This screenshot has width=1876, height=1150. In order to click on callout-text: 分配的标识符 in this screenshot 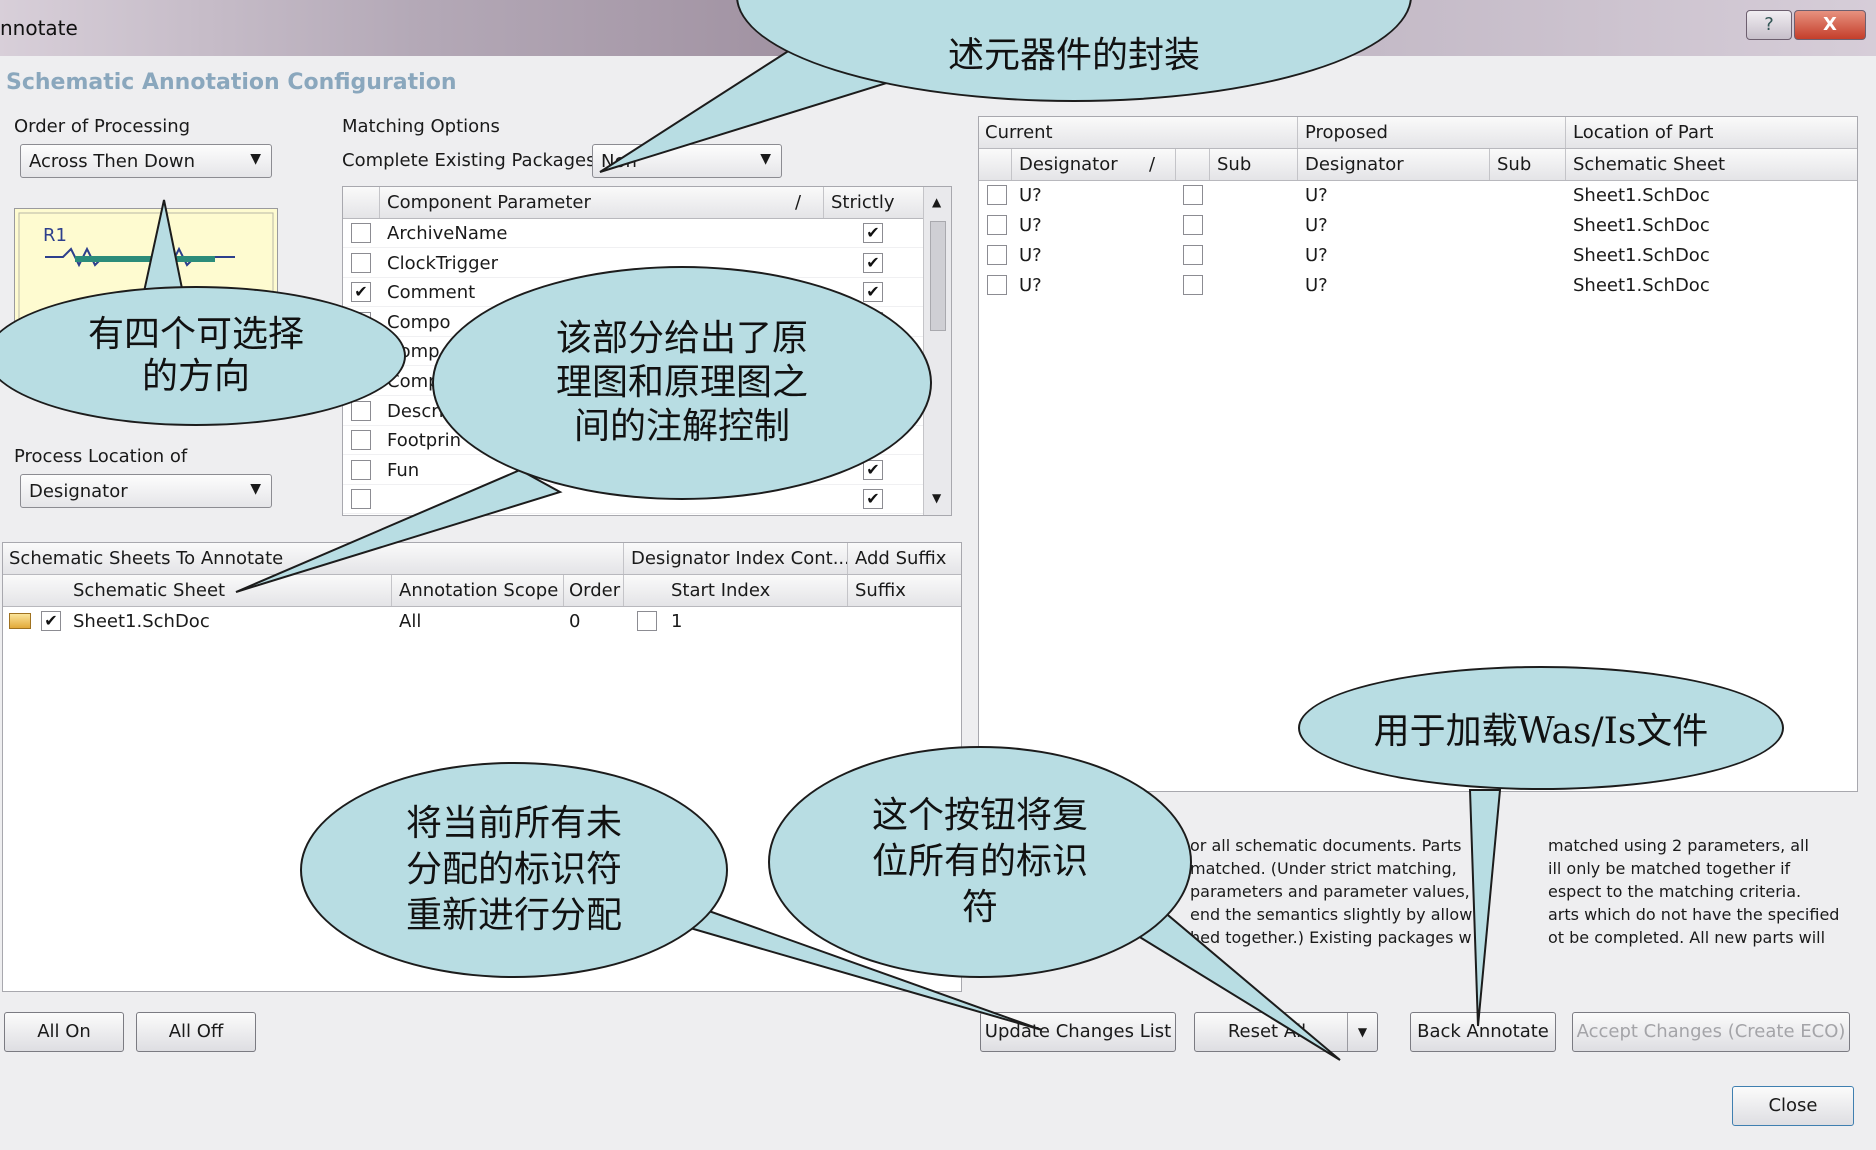, I will do `click(513, 869)`.